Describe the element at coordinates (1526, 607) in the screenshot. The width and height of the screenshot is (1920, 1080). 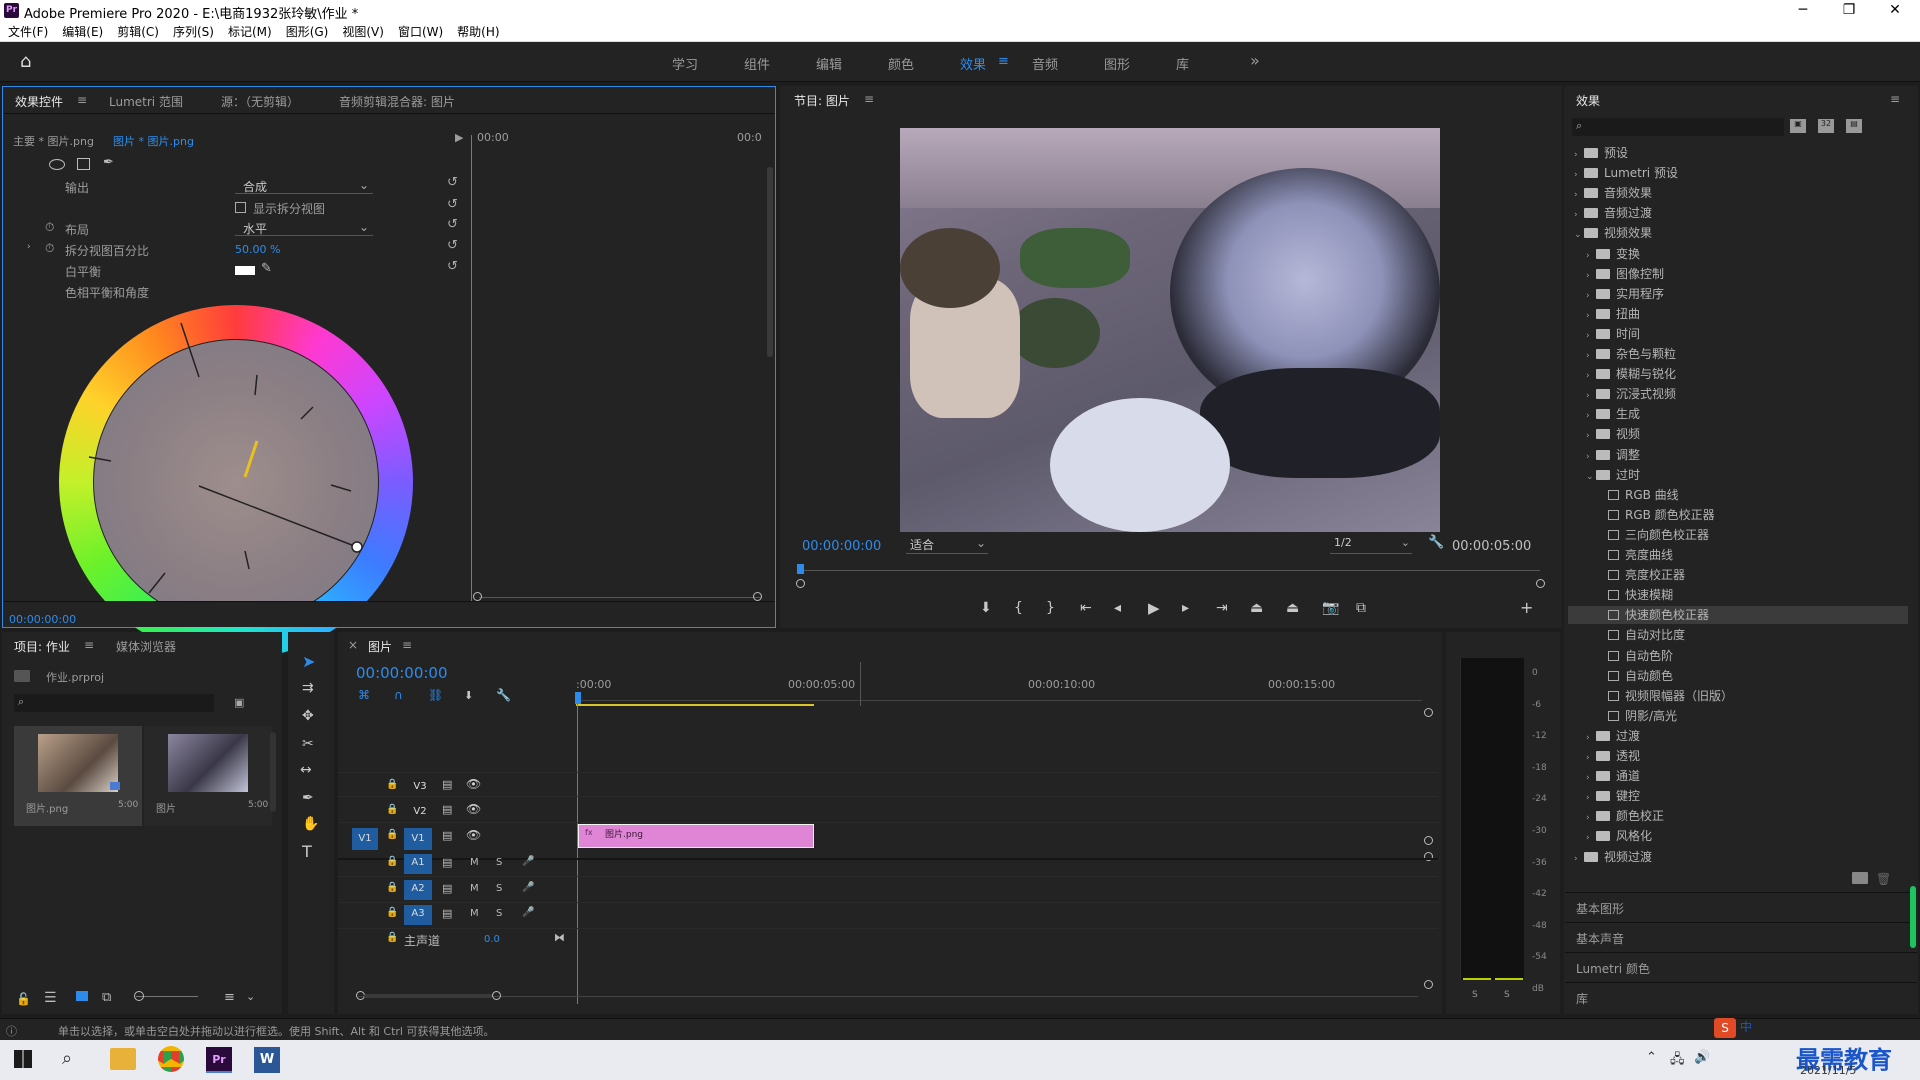
I see `button-editor-icon: +` at that location.